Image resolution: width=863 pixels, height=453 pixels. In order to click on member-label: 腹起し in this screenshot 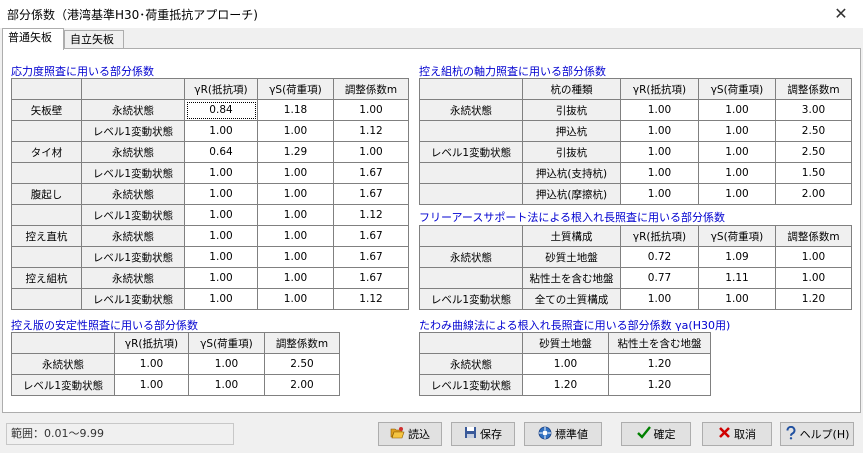, I will do `click(46, 194)`.